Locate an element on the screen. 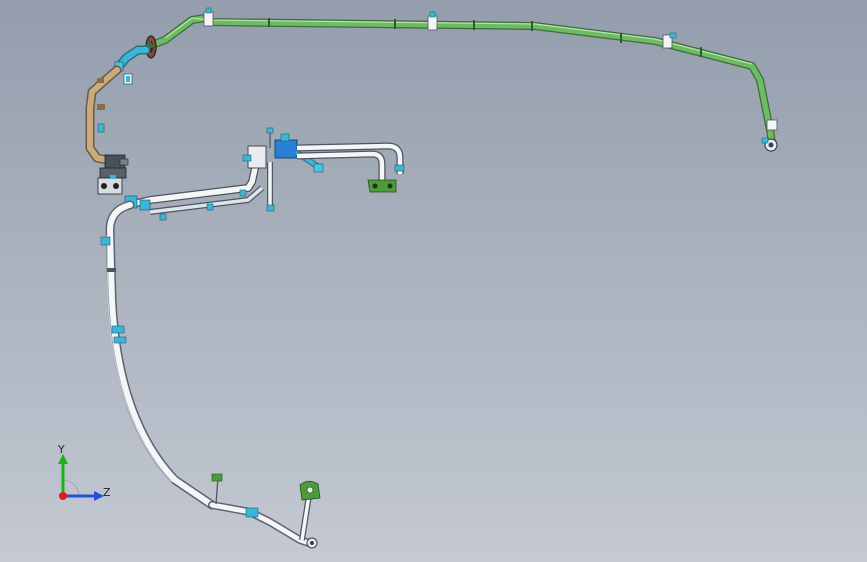 Image resolution: width=867 pixels, height=562 pixels. vertical-drop-pipe is located at coordinates (270, 169).